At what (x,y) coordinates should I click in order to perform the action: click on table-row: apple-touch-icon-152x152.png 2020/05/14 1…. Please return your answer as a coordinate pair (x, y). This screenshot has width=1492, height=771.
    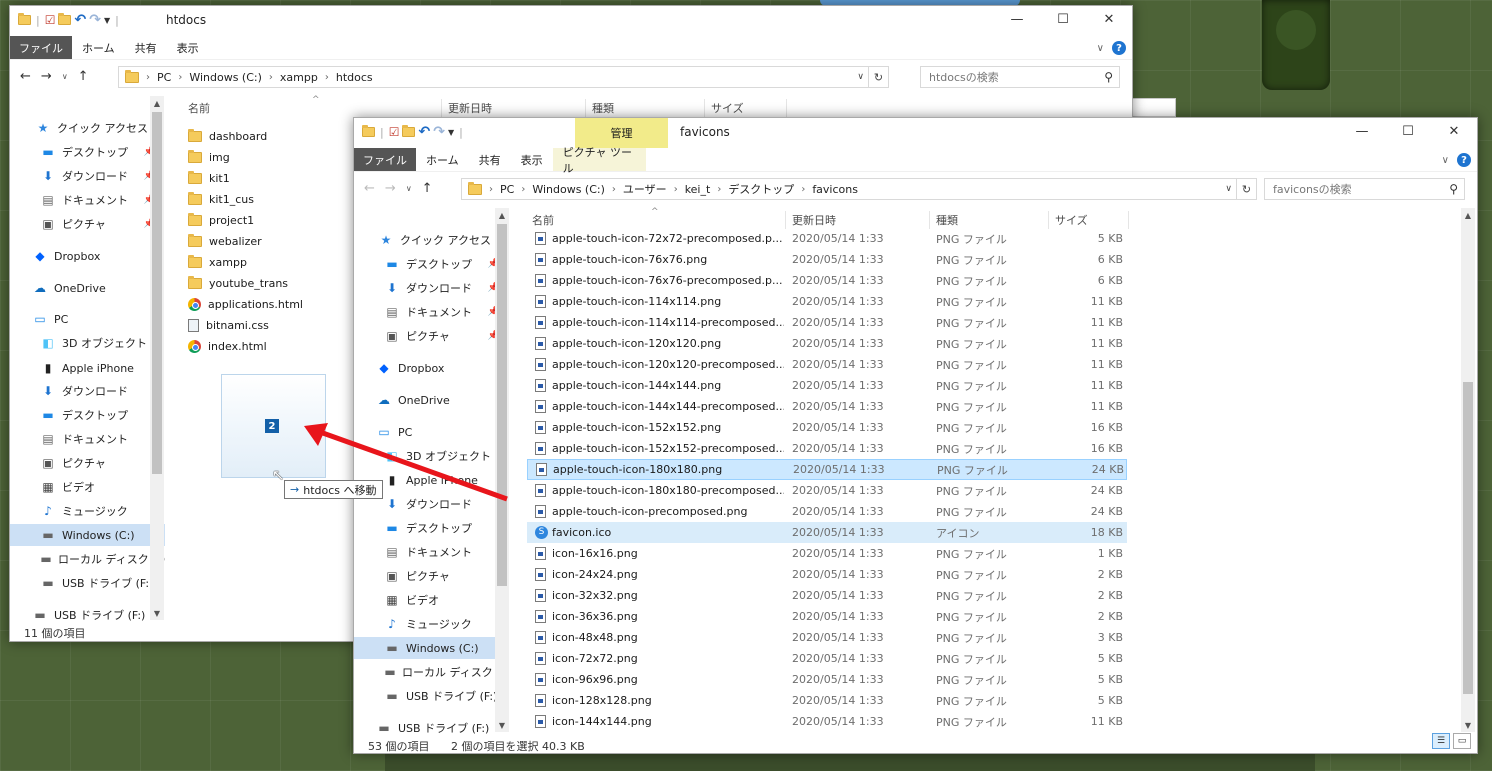
    Looking at the image, I should click on (827, 427).